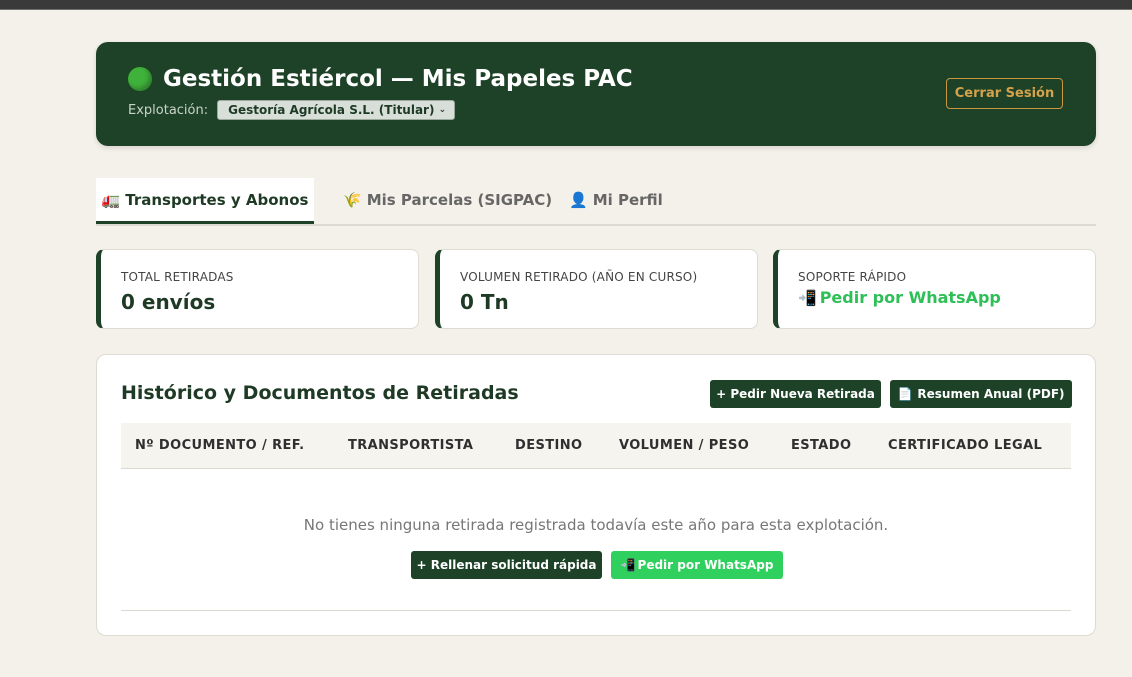  What do you see at coordinates (821, 445) in the screenshot?
I see `column-header: ESTADO` at bounding box center [821, 445].